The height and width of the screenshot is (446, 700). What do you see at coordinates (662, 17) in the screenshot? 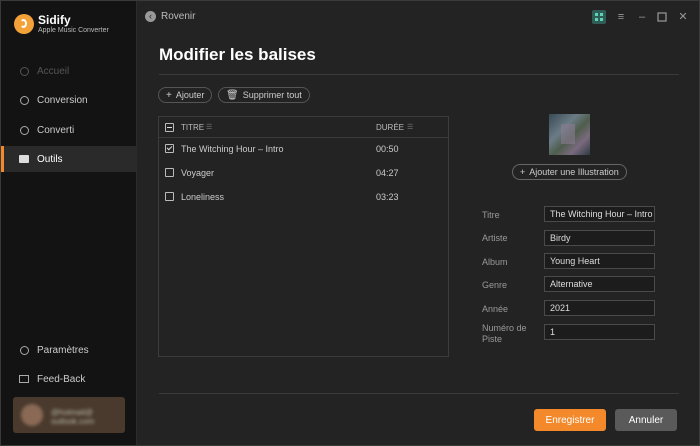
I see `maximize-icon` at bounding box center [662, 17].